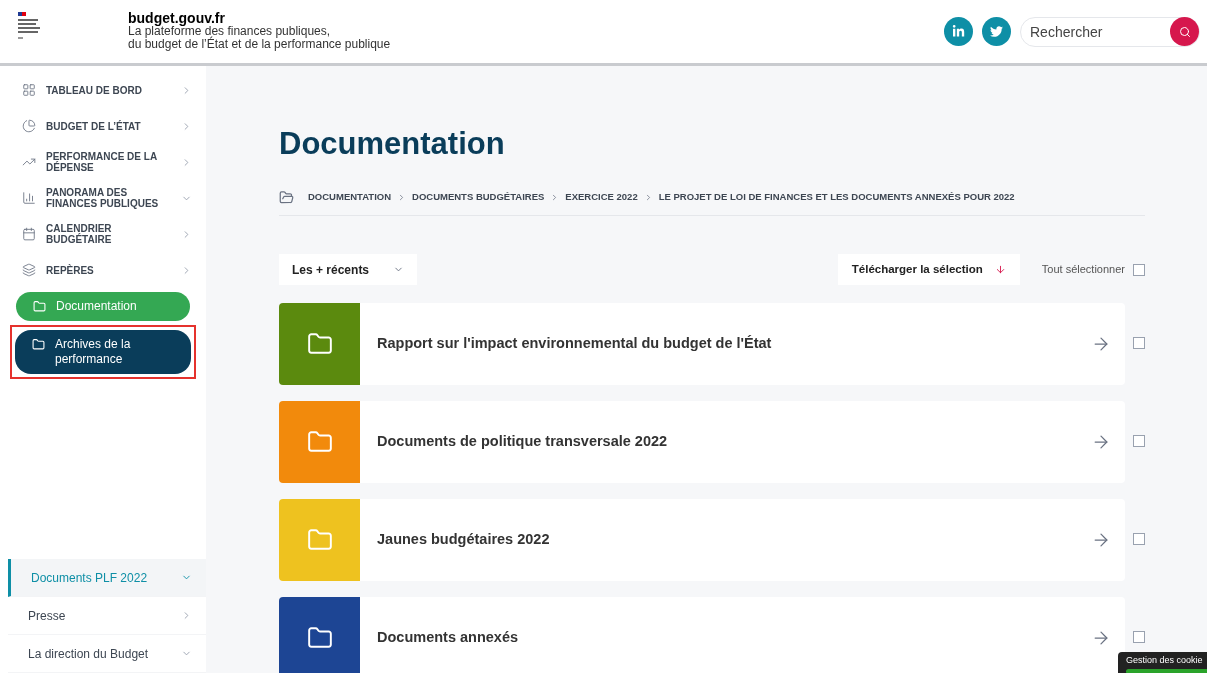  Describe the element at coordinates (107, 578) in the screenshot. I see `sidebar-link: Documents PLF 2022` at that location.